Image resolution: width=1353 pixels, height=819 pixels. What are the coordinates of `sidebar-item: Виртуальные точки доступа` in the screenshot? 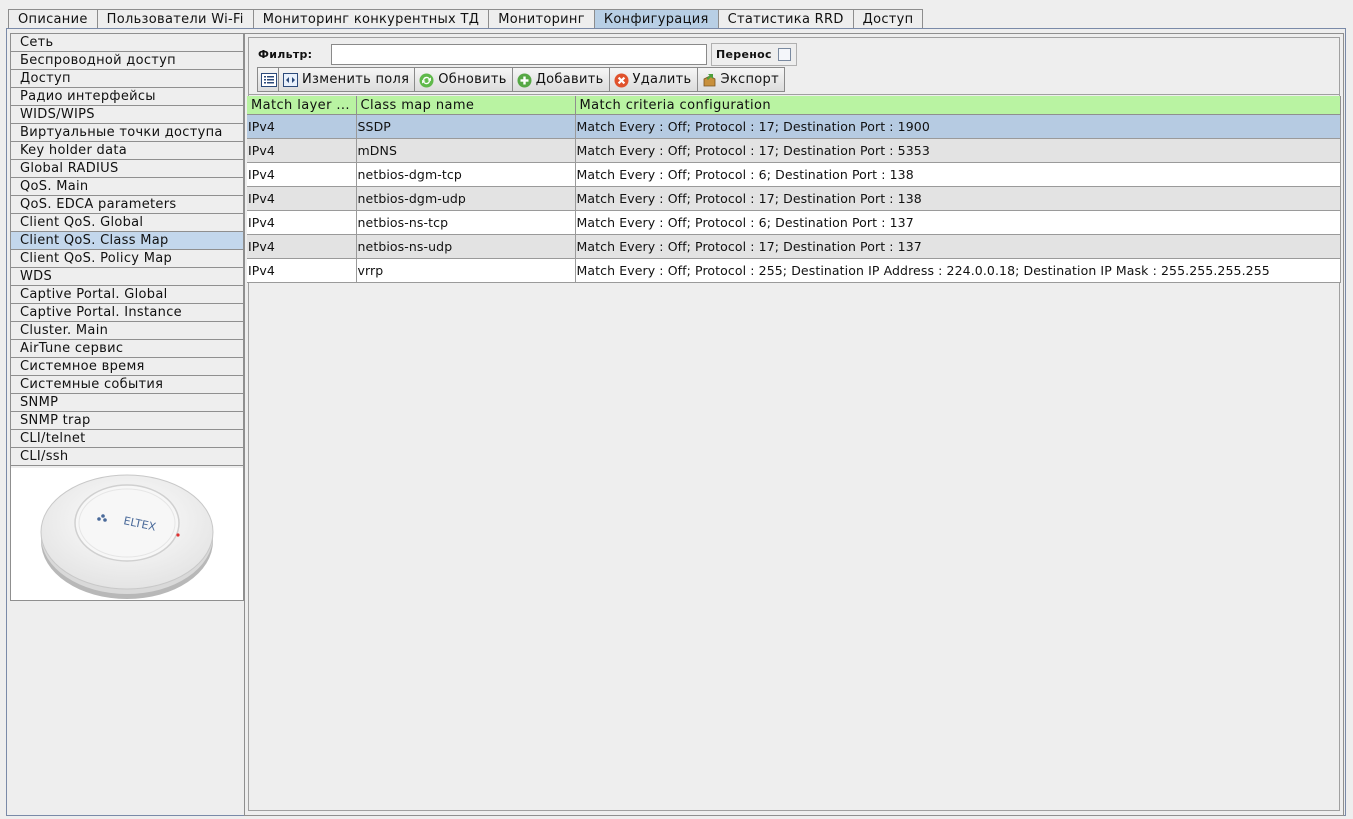 It's located at (127, 133).